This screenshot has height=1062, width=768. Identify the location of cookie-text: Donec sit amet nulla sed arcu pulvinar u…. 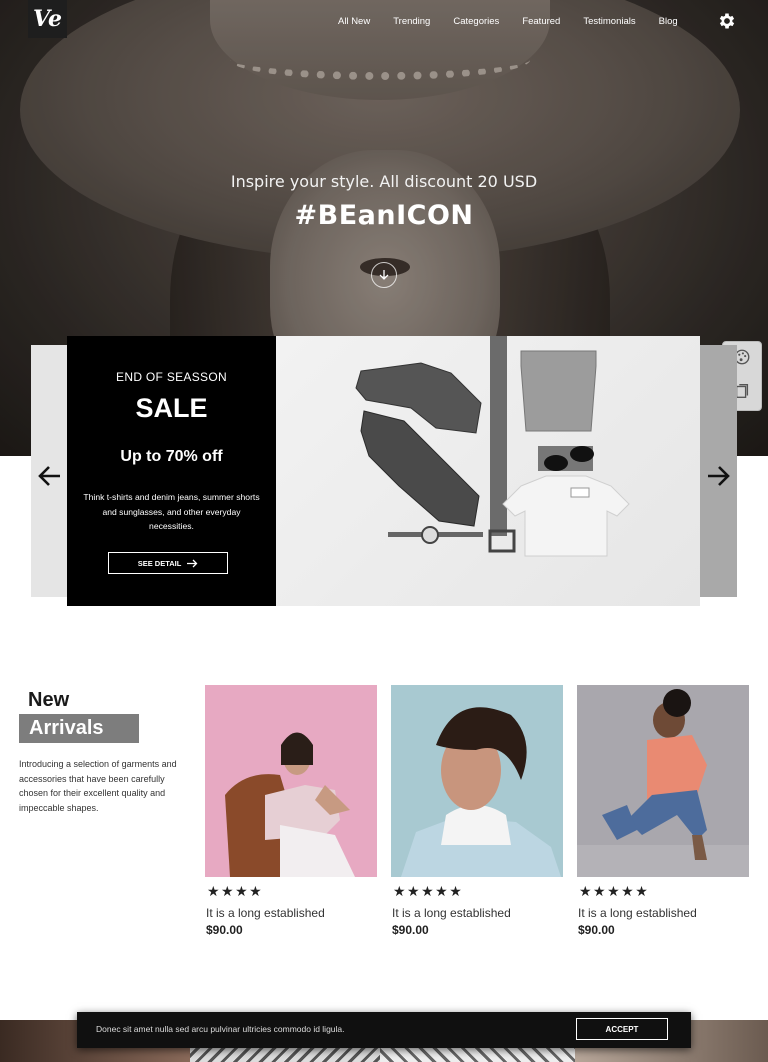
(220, 1029).